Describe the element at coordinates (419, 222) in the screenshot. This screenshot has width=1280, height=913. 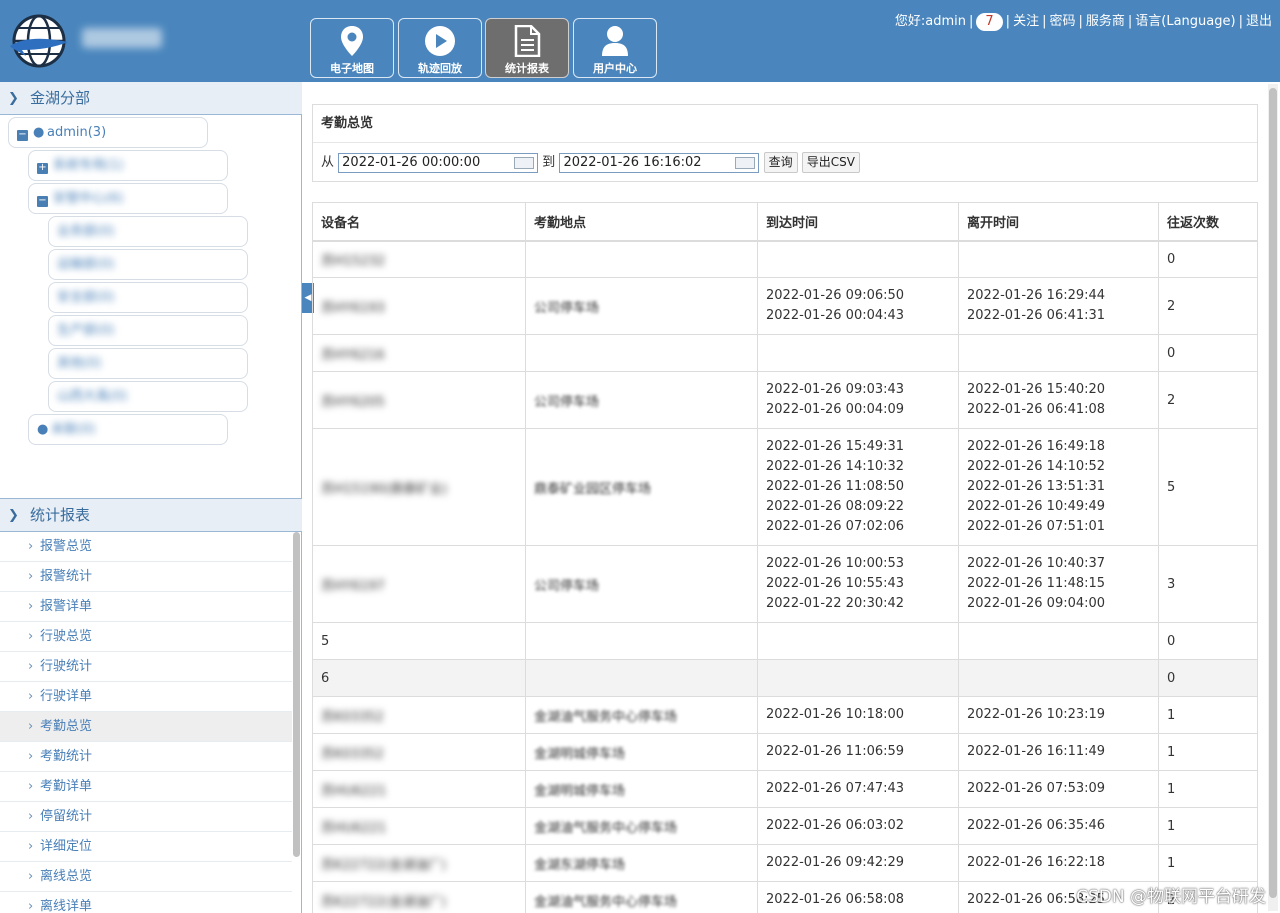
I see `column-header: 设备名` at that location.